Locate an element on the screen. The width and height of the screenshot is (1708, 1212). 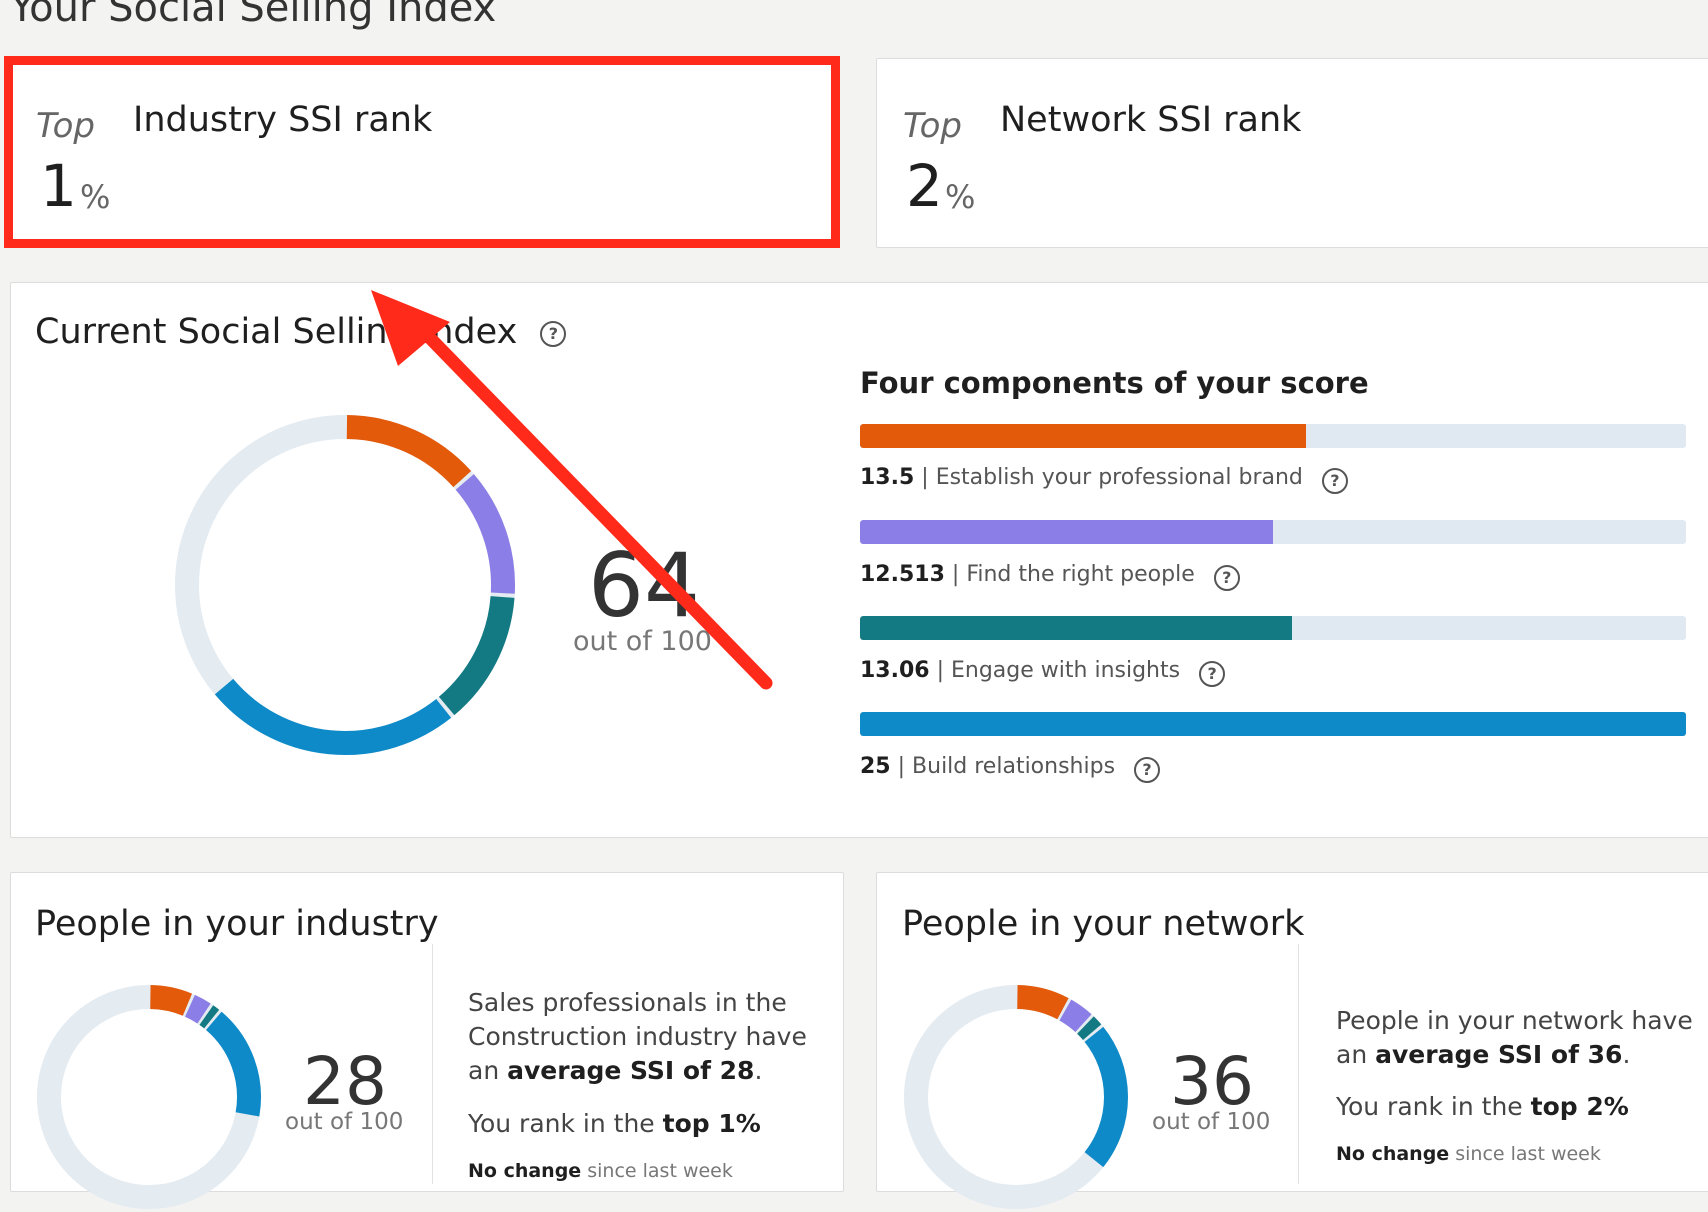
annotation-arrow is located at coordinates (572, 490).